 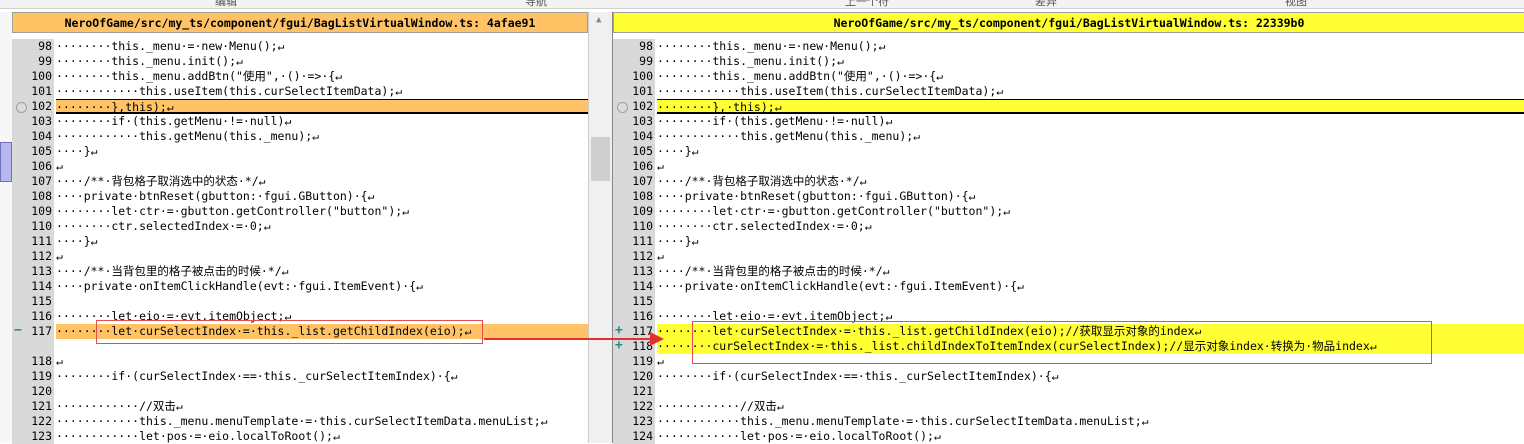 I want to click on code-text: ········},·this);↵, so click(x=1090, y=106).